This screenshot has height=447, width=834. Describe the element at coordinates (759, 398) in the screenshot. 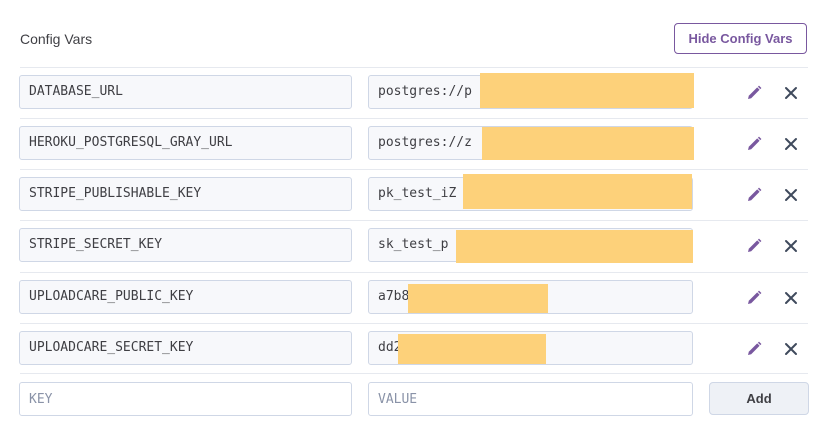

I see `add-button: Add` at that location.